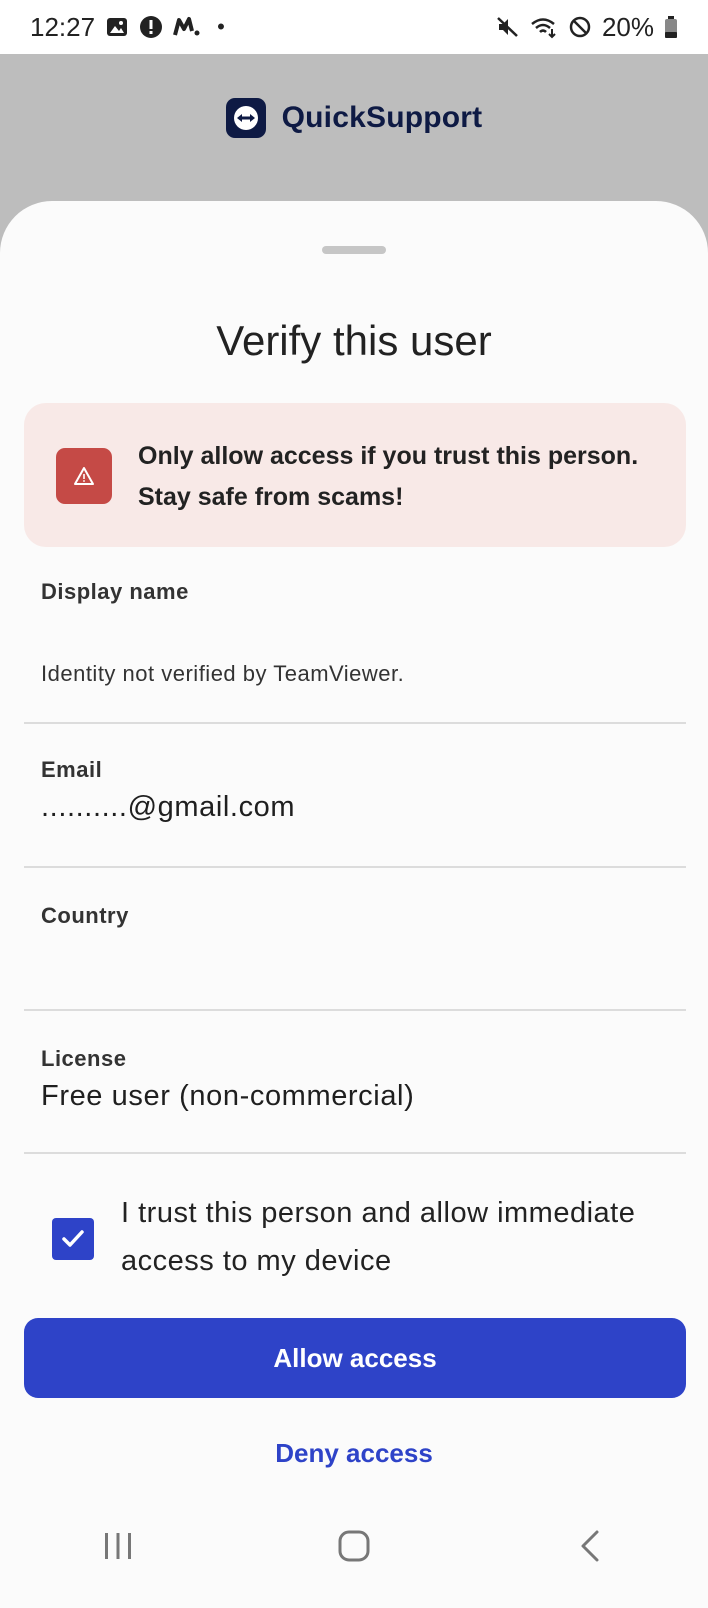  Describe the element at coordinates (508, 27) in the screenshot. I see `mute-icon` at that location.